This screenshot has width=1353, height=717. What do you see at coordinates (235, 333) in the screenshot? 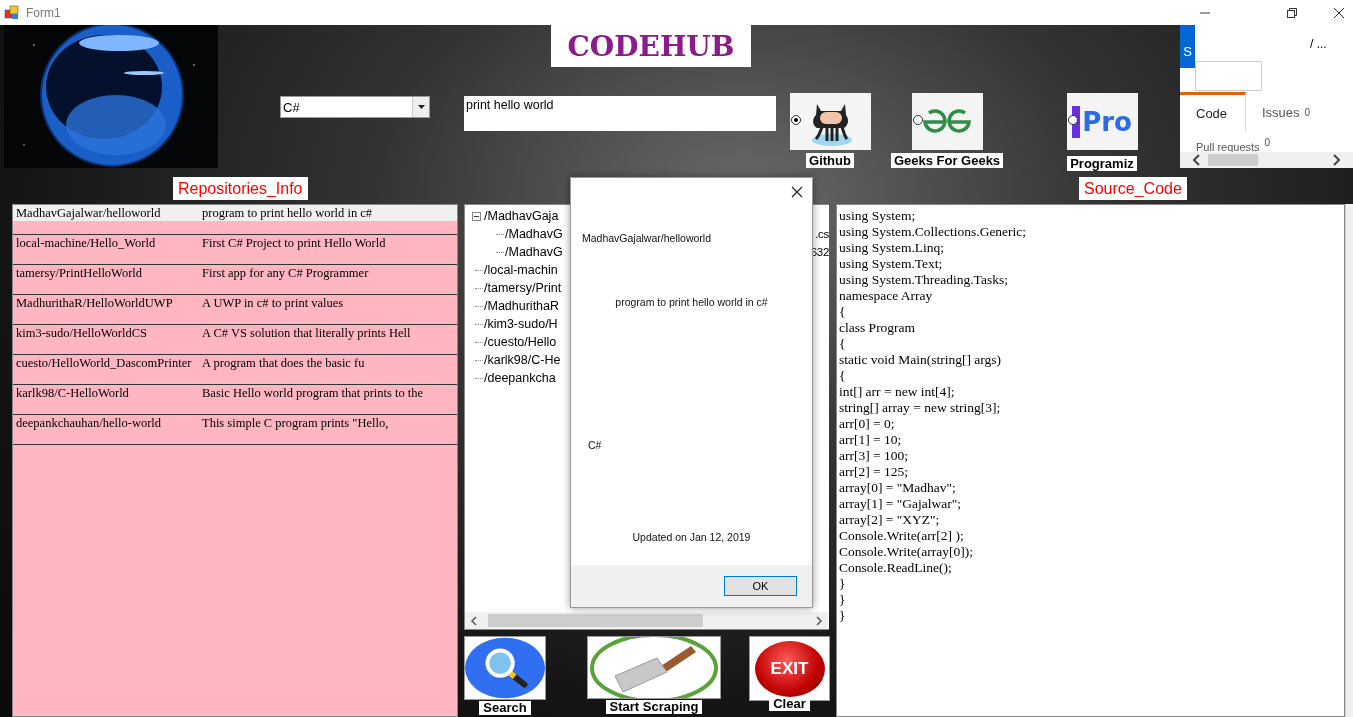
I see `repository-row: kim3-sudo/HelloWorldCS A C# VS solution that literally prints Hell` at bounding box center [235, 333].